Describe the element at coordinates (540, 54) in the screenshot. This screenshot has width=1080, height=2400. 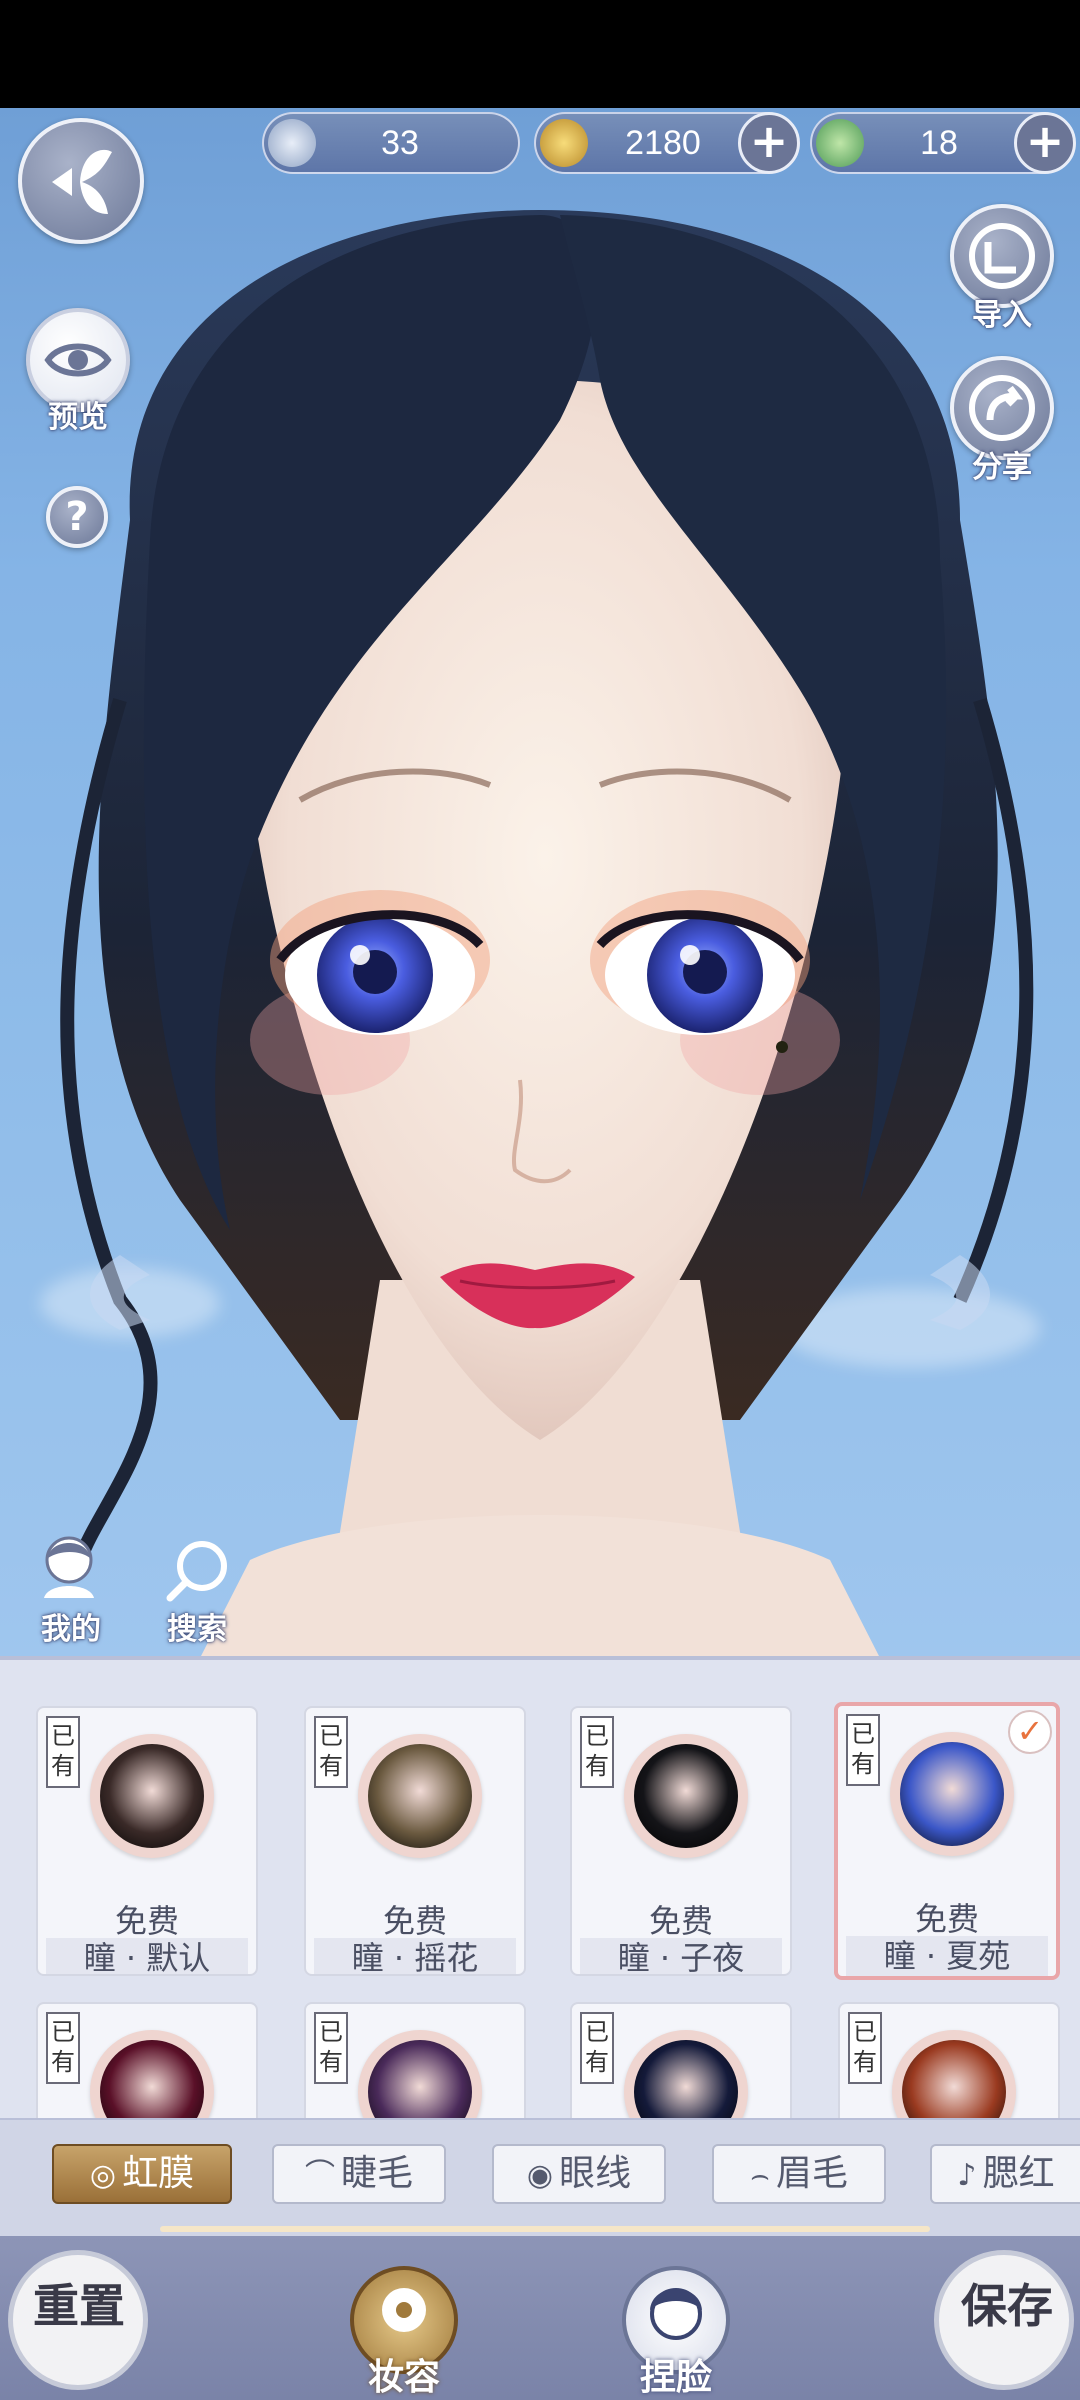
I see `status-bar` at that location.